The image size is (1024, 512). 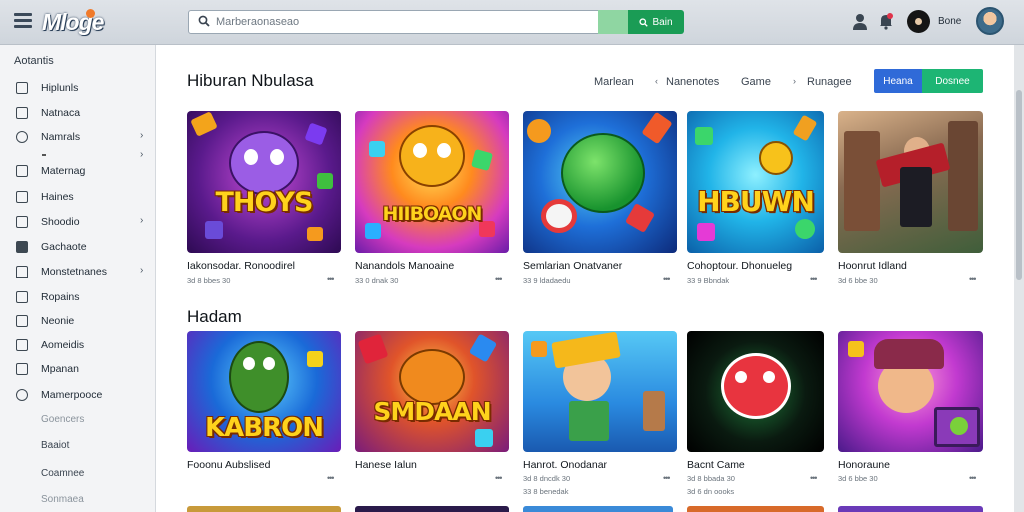 What do you see at coordinates (60, 222) in the screenshot?
I see `sidebar-item-label: Shoodio` at bounding box center [60, 222].